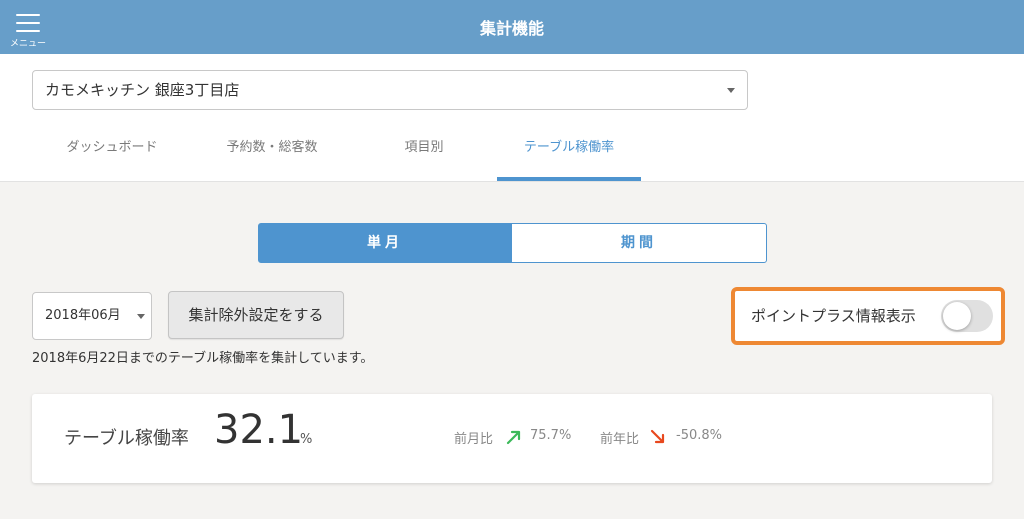 Image resolution: width=1024 pixels, height=519 pixels. What do you see at coordinates (639, 243) in the screenshot?
I see `segment-period: 期間` at bounding box center [639, 243].